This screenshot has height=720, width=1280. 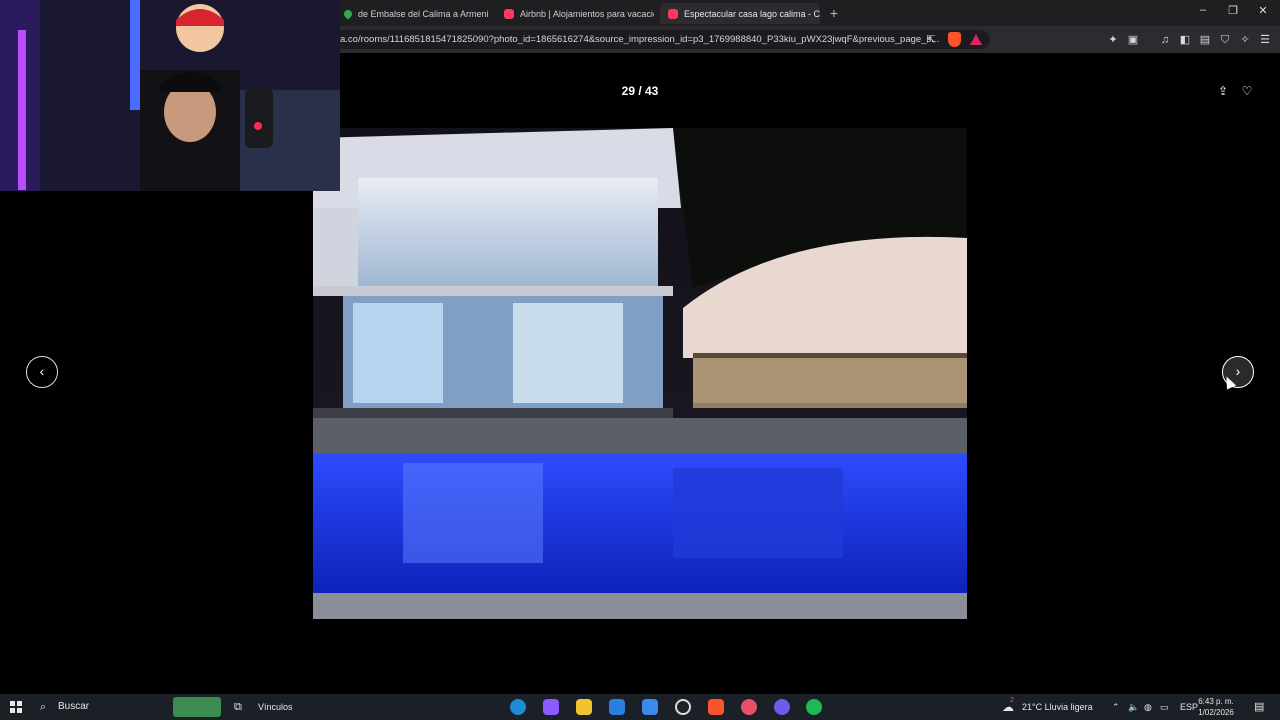 What do you see at coordinates (423, 13) in the screenshot?
I see `tab-label: de Embalse del Calima a Armenia, Qu` at bounding box center [423, 13].